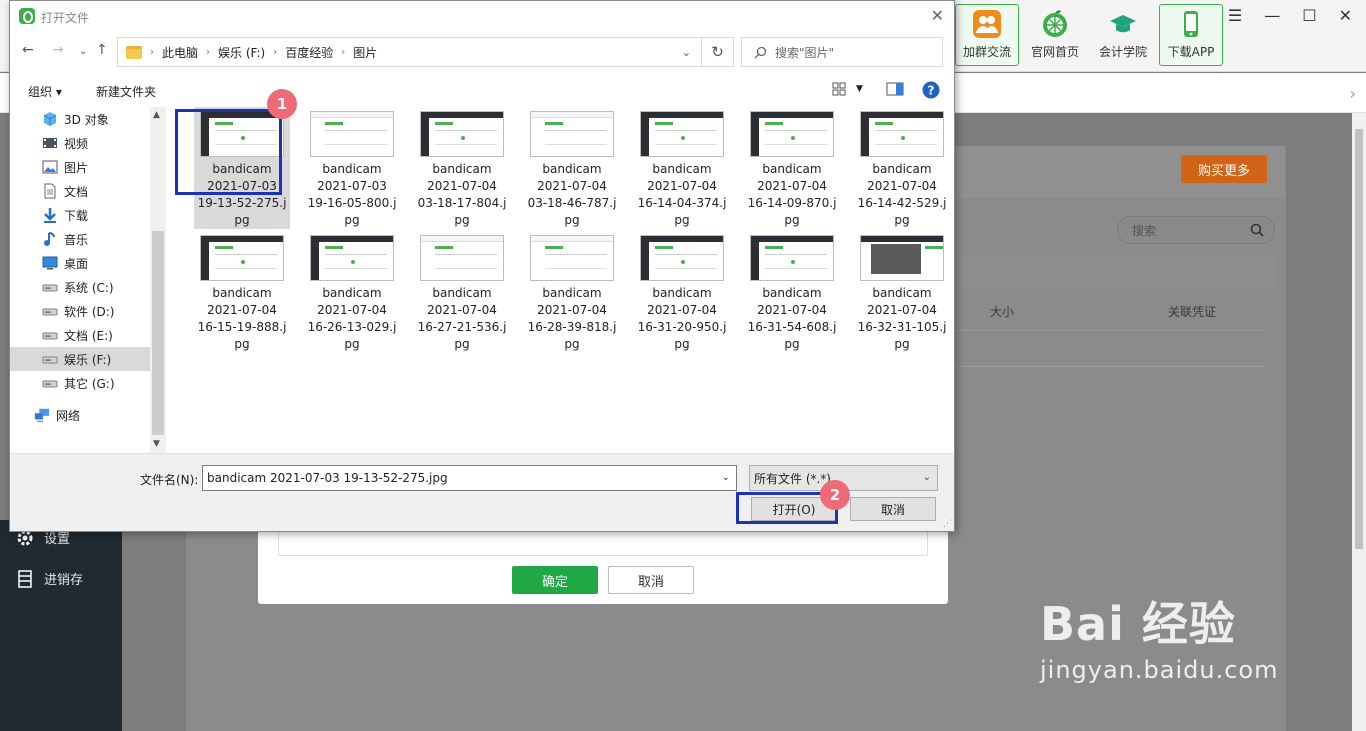 The height and width of the screenshot is (731, 1366). What do you see at coordinates (88, 335) in the screenshot?
I see `nav-item-label: 文档 (E:)` at bounding box center [88, 335].